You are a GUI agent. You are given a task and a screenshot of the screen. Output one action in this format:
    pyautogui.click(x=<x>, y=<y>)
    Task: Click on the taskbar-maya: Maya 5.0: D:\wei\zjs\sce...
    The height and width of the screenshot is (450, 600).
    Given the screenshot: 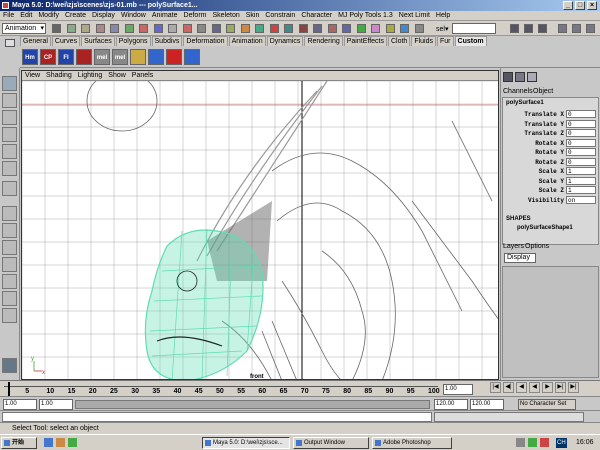 What is the action you would take?
    pyautogui.click(x=246, y=443)
    